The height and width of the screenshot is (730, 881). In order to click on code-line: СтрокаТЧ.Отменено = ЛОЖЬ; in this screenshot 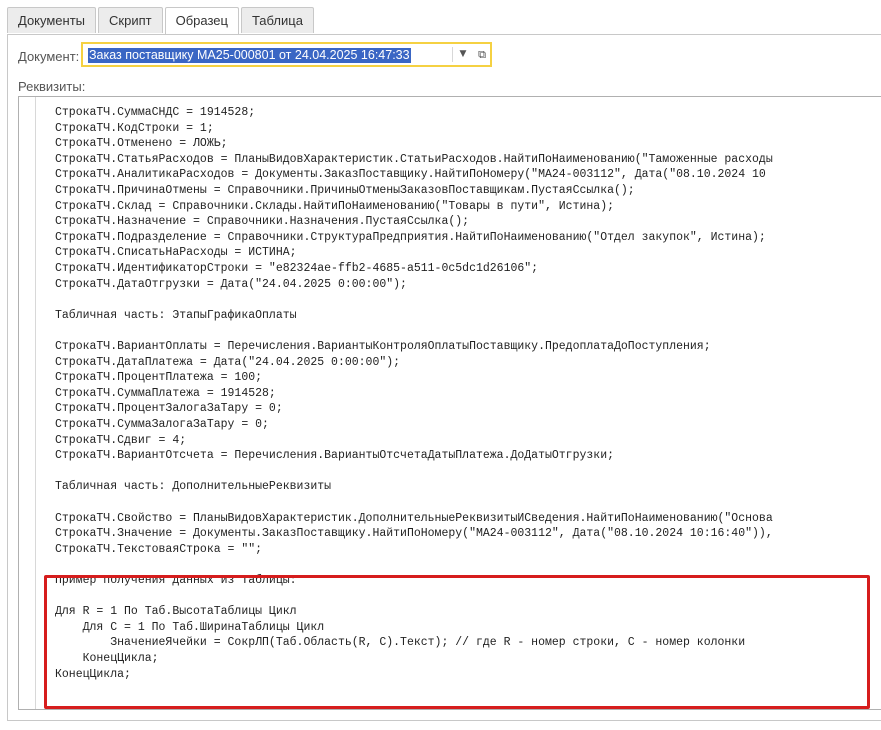, I will do `click(141, 144)`.